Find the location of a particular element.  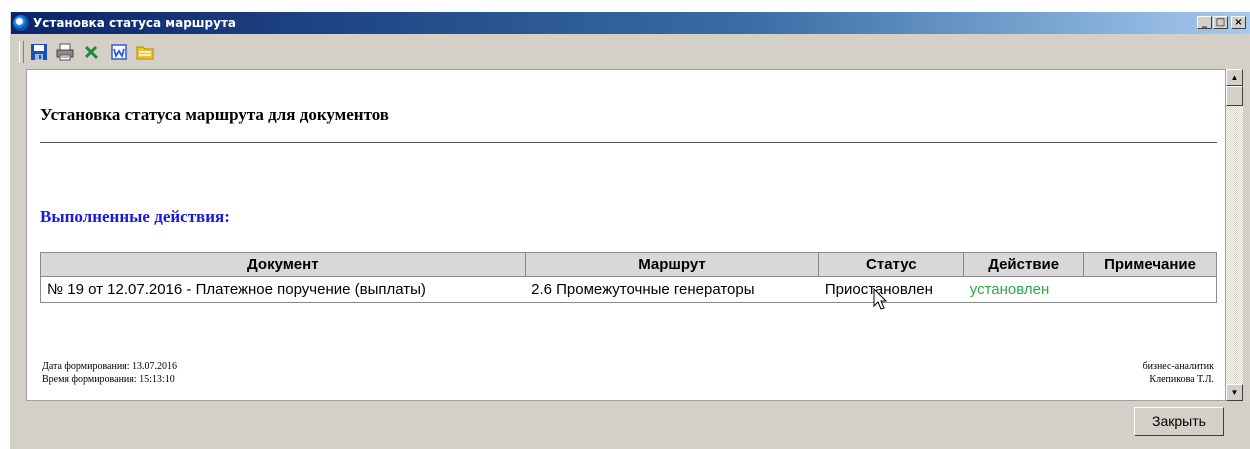

excel-icon is located at coordinates (92, 52).